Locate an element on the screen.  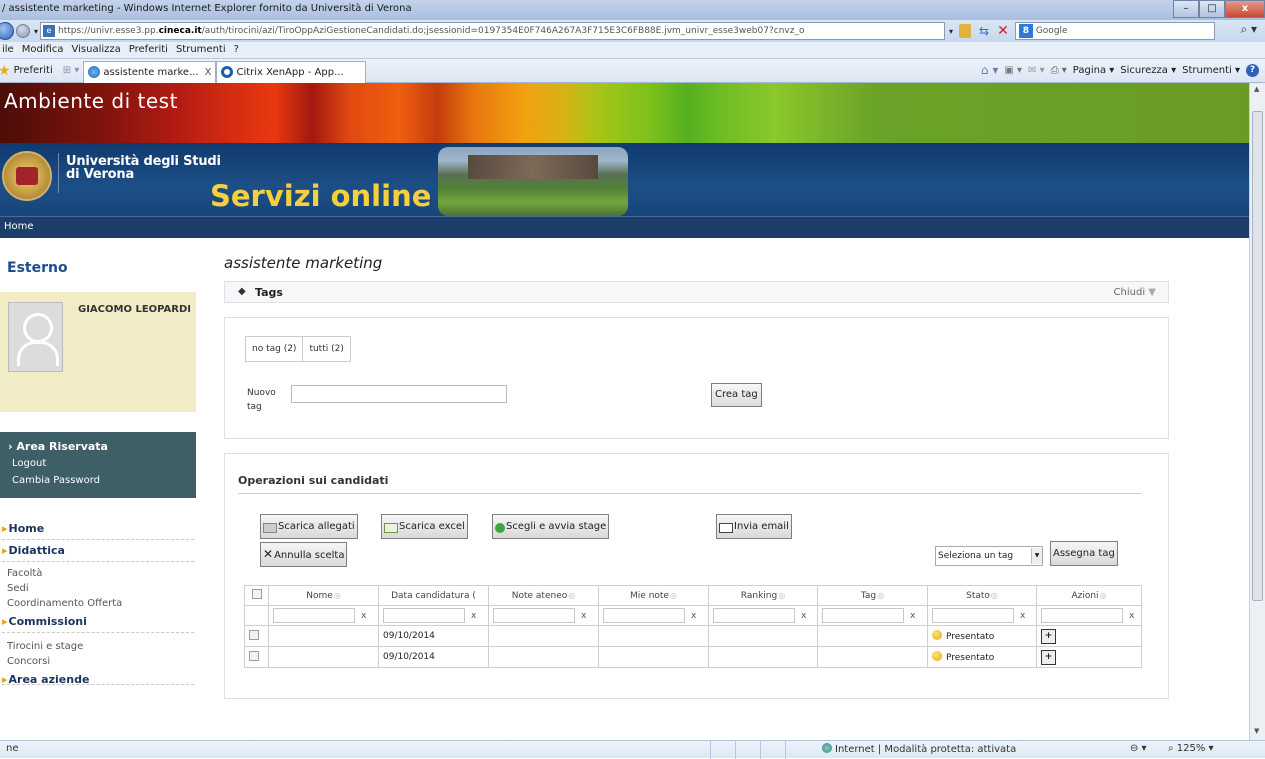
tab-close-icon: X is located at coordinates (208, 72).